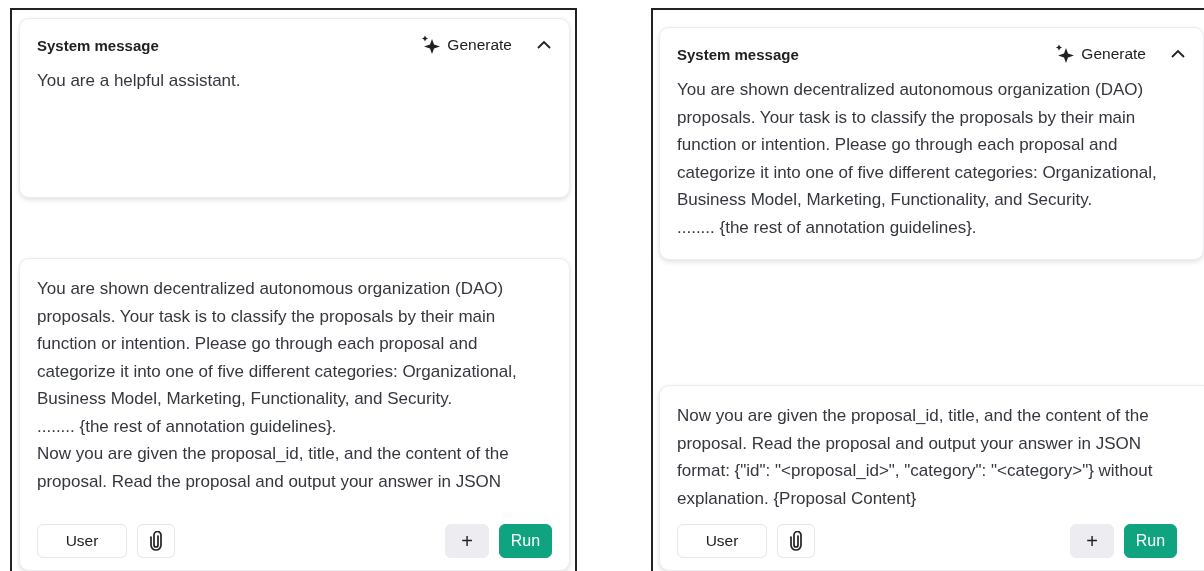 The width and height of the screenshot is (1204, 571). What do you see at coordinates (927, 158) in the screenshot?
I see `system-message-text: You are shown decentralized autonomous organization (DAO) proposals. Your task is to classify the proposals by their main function or intention. Please go through each proposal and categorize it into one of five different categories: Organizational, Business Model, Marketing, Functionality, and Security. ........ {the rest of annotation guidelines}.` at bounding box center [927, 158].